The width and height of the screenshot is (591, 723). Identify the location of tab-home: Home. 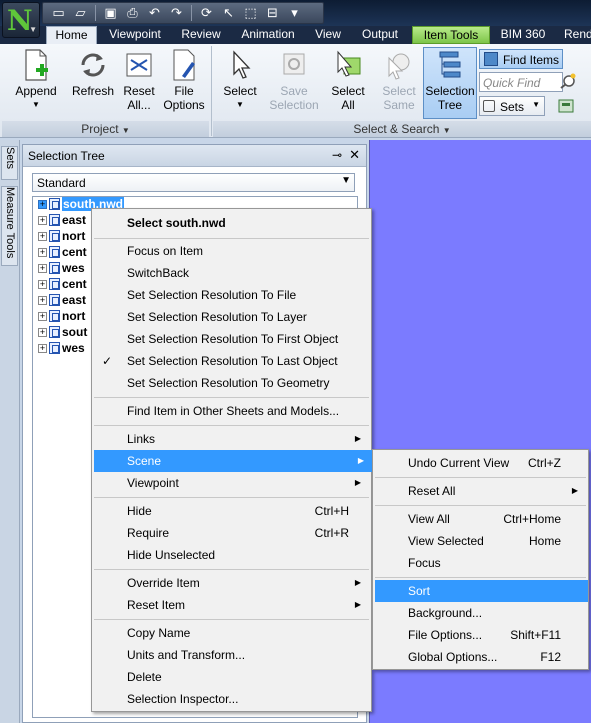
(71, 35).